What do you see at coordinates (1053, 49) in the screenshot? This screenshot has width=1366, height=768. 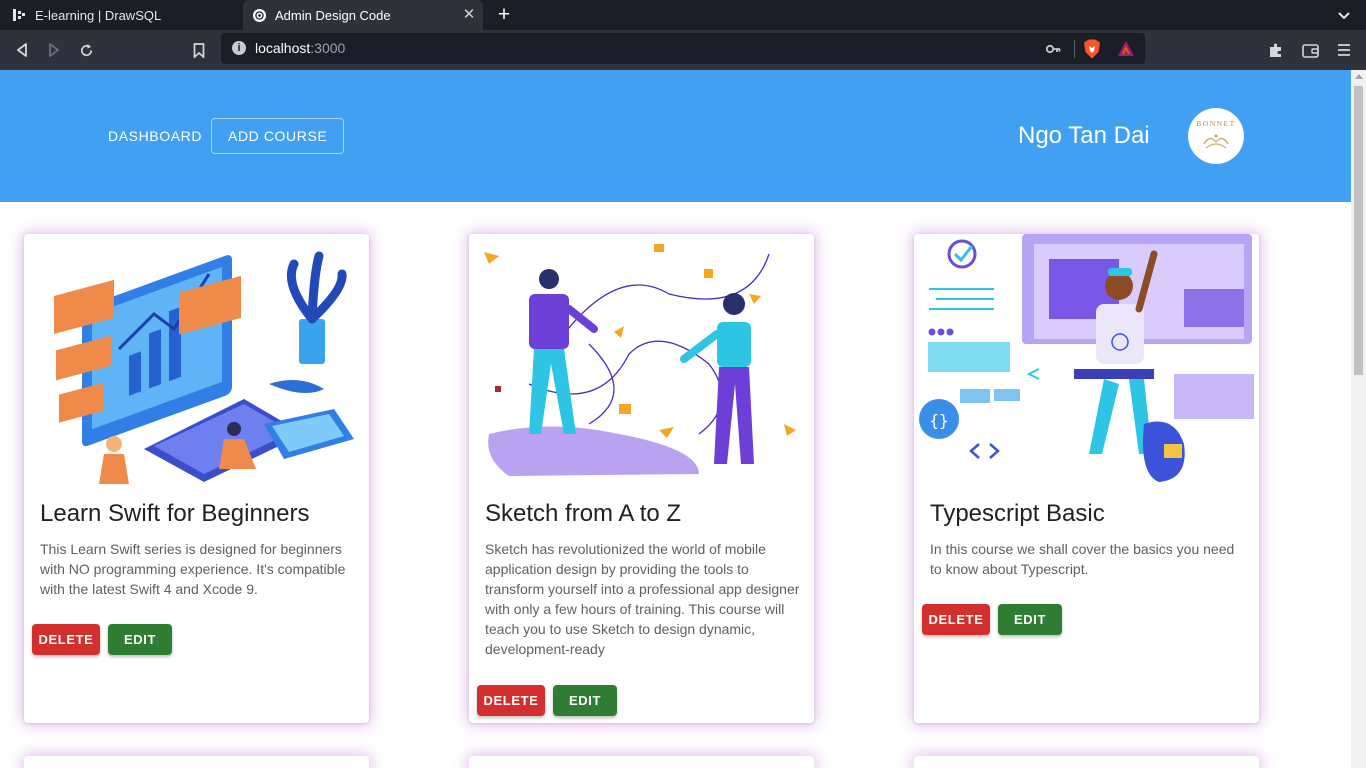 I see `key-icon` at bounding box center [1053, 49].